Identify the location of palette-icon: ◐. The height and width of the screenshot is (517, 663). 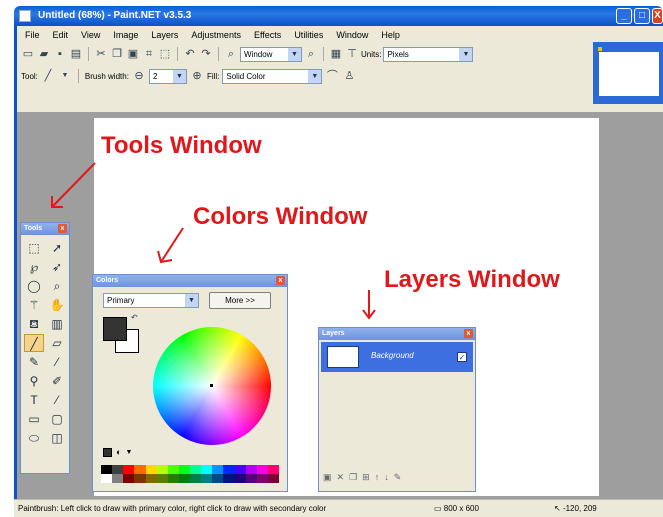
(118, 452).